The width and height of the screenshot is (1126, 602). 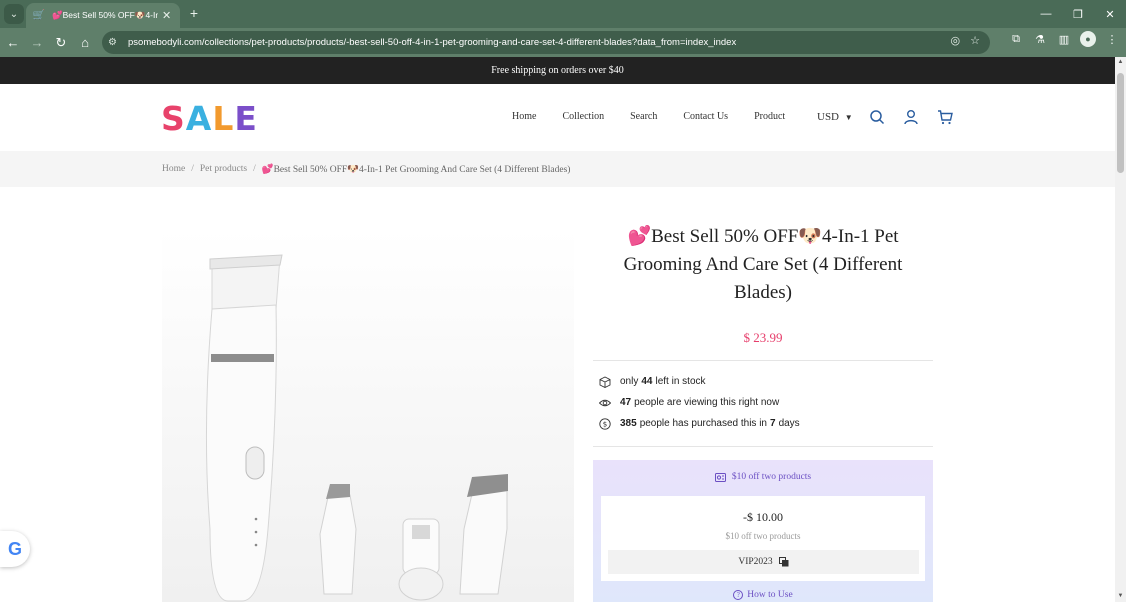 What do you see at coordinates (1040, 39) in the screenshot?
I see `lab-icon: ⚗` at bounding box center [1040, 39].